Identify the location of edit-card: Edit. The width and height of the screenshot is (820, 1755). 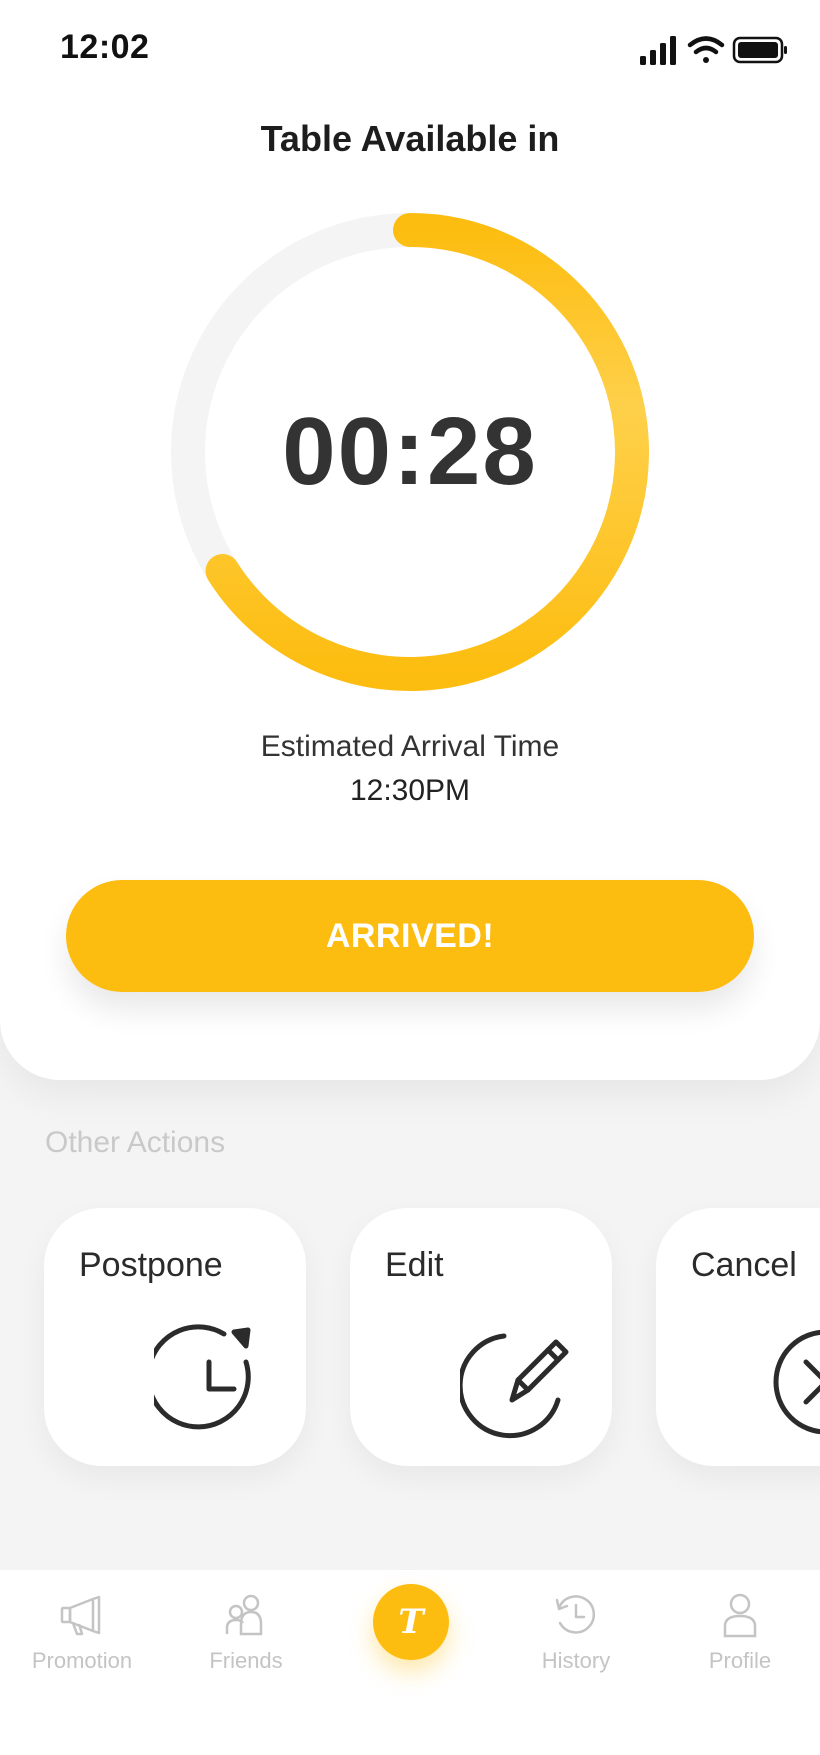
(481, 1337).